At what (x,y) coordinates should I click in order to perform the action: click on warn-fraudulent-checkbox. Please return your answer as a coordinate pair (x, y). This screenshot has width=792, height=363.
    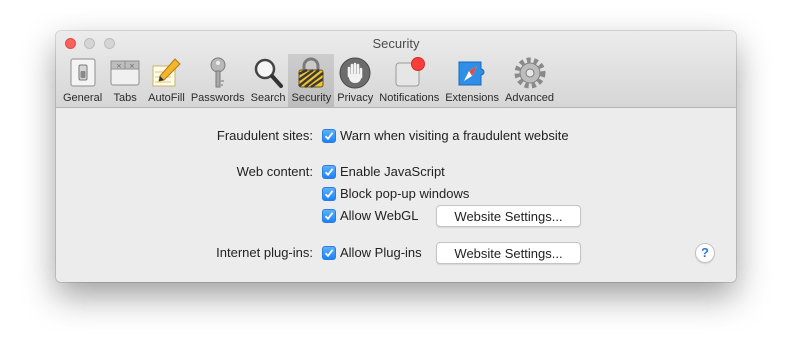
    Looking at the image, I should click on (329, 136).